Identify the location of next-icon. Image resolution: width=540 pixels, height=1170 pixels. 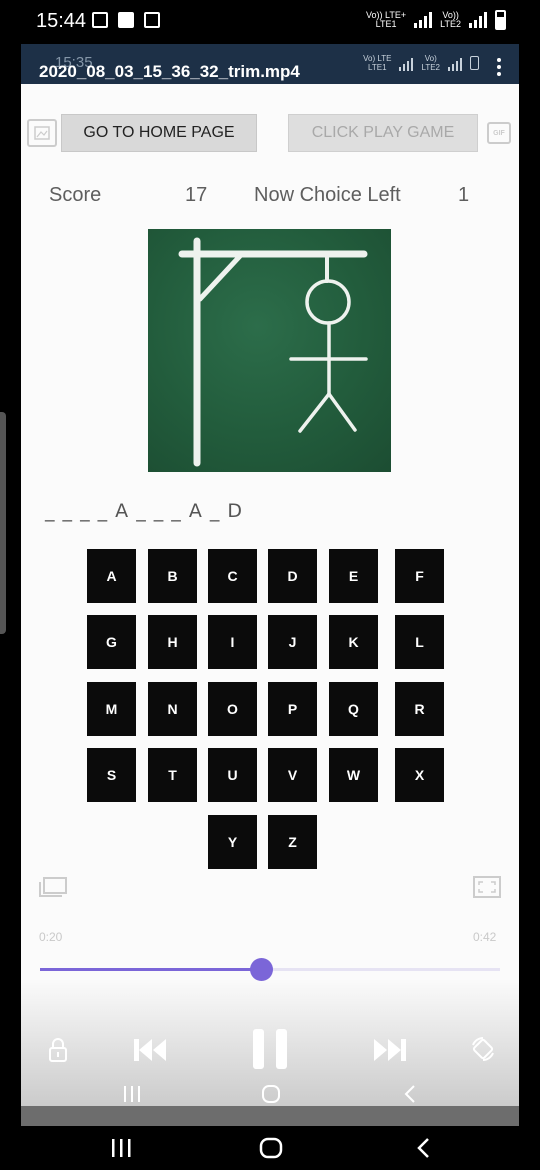
(390, 1052).